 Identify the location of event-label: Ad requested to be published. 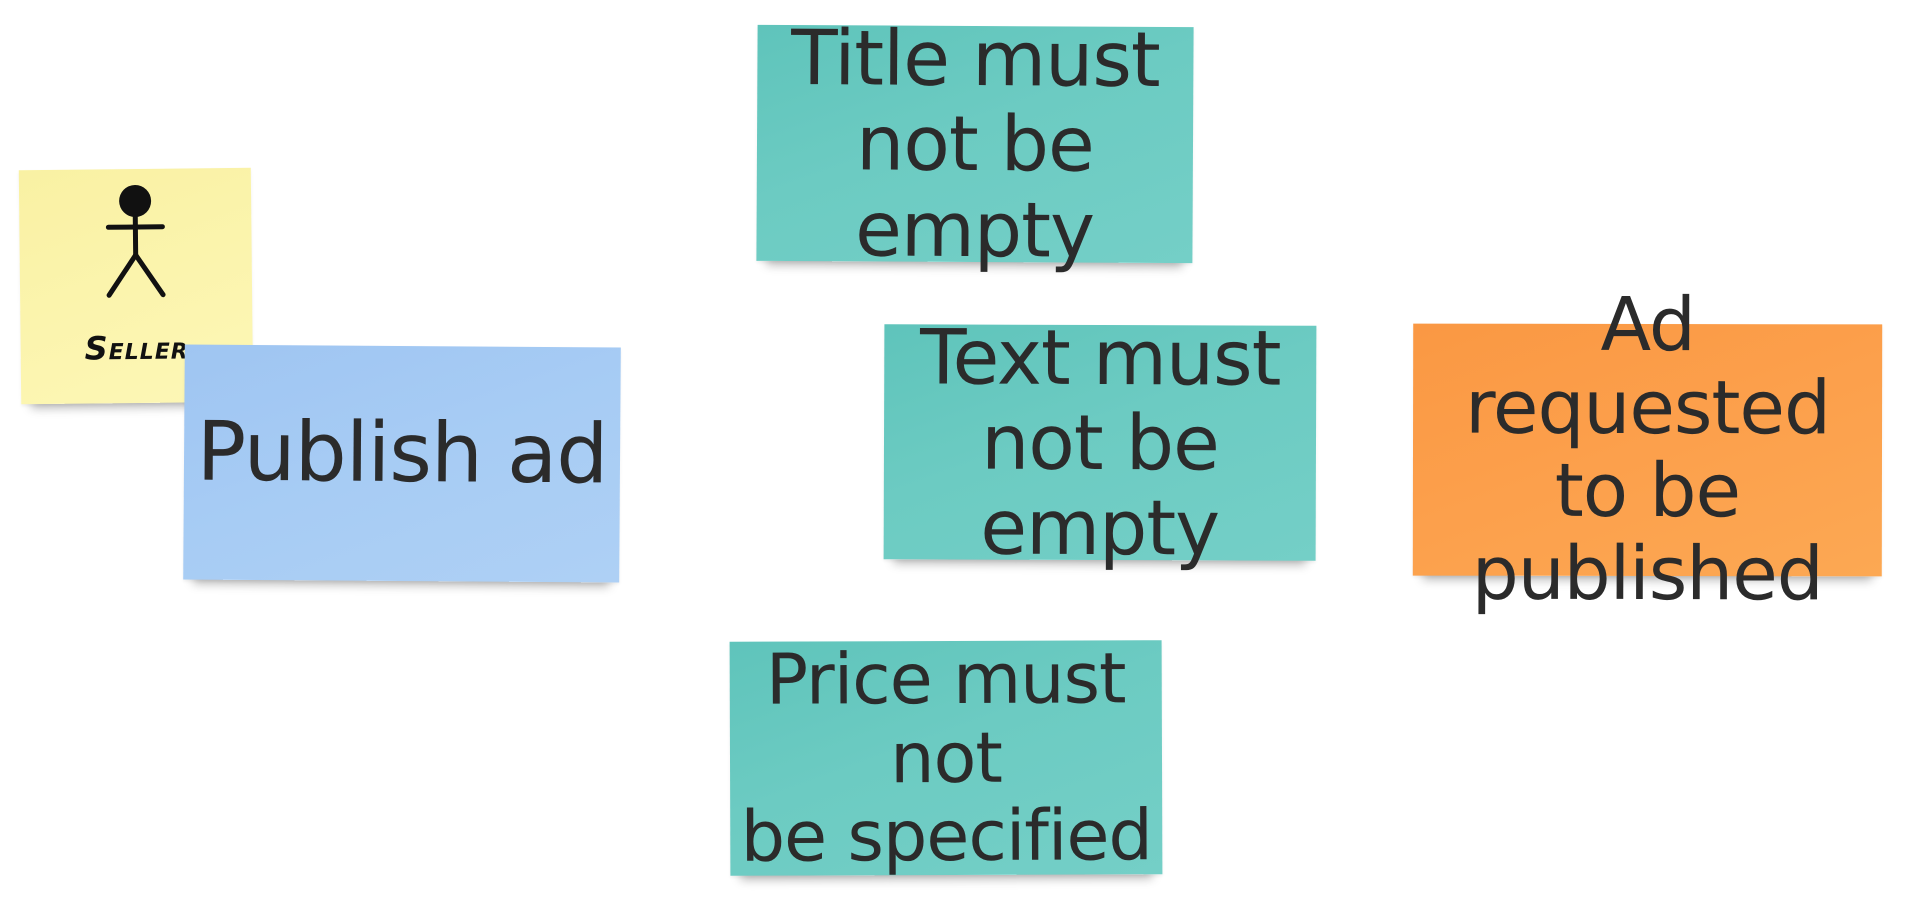
(1648, 450).